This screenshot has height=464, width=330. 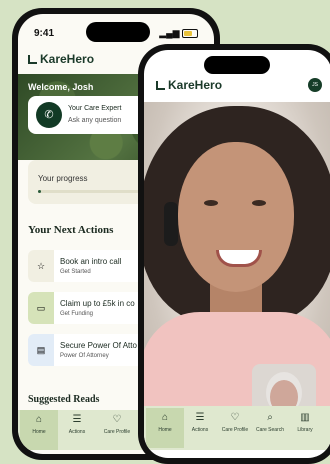 What do you see at coordinates (63, 178) in the screenshot?
I see `progress-label: Your progress` at bounding box center [63, 178].